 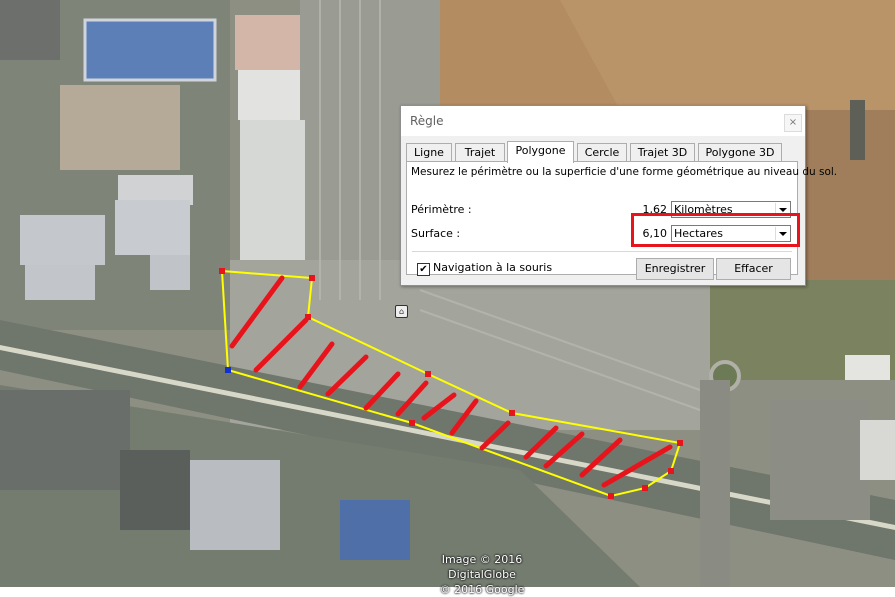 What do you see at coordinates (602, 251) in the screenshot?
I see `divider` at bounding box center [602, 251].